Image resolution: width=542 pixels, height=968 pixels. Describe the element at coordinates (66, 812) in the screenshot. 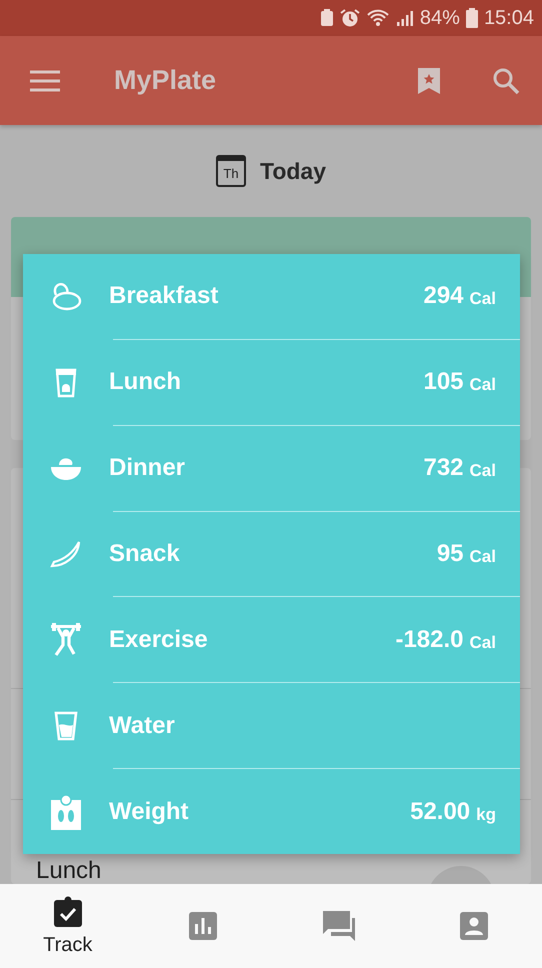

I see `scale-icon` at that location.